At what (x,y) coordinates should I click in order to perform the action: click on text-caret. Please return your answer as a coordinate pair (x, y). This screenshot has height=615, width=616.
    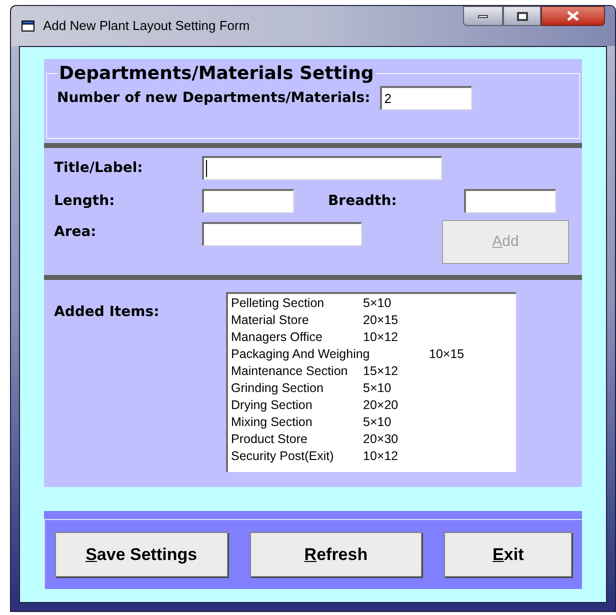
    Looking at the image, I should click on (206, 168).